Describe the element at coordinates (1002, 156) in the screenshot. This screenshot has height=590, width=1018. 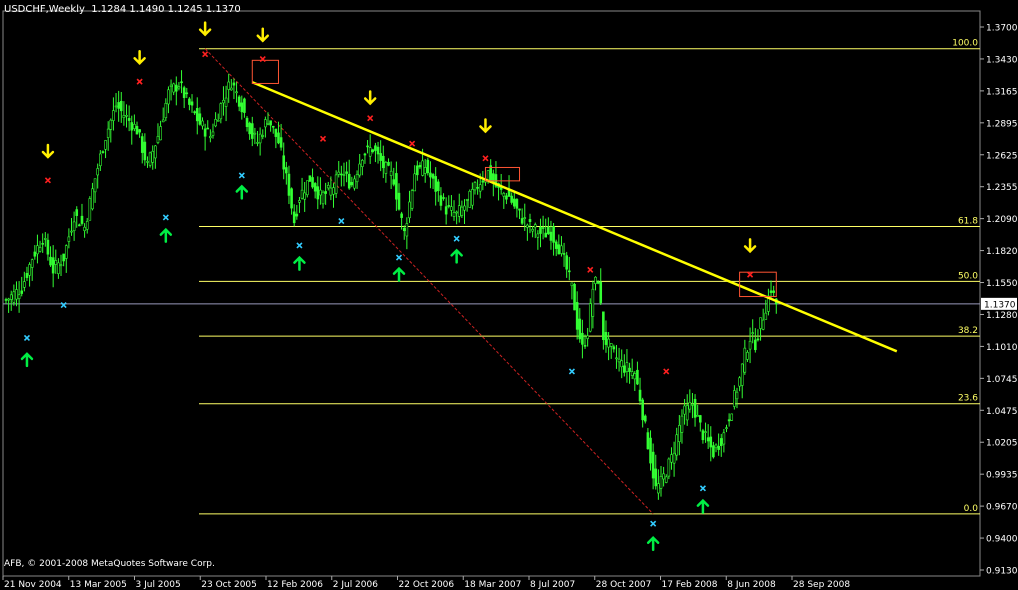
I see `y-tick-label: 1.2625` at that location.